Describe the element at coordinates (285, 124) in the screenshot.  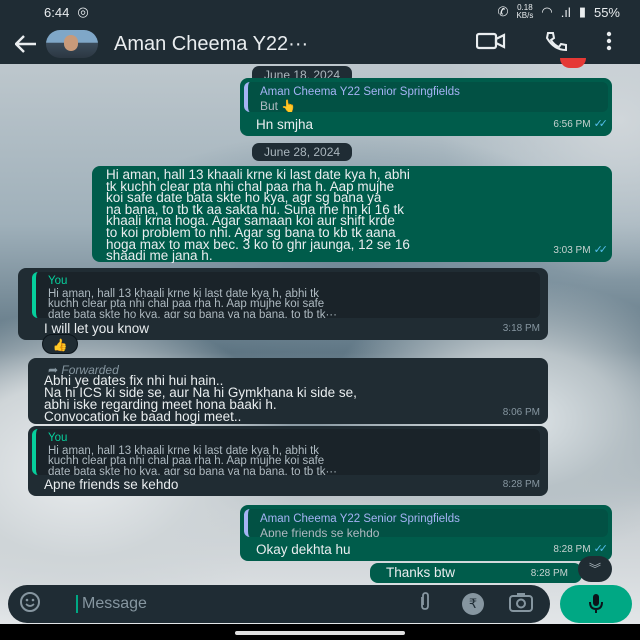
I see `message-text: Hn smjha` at that location.